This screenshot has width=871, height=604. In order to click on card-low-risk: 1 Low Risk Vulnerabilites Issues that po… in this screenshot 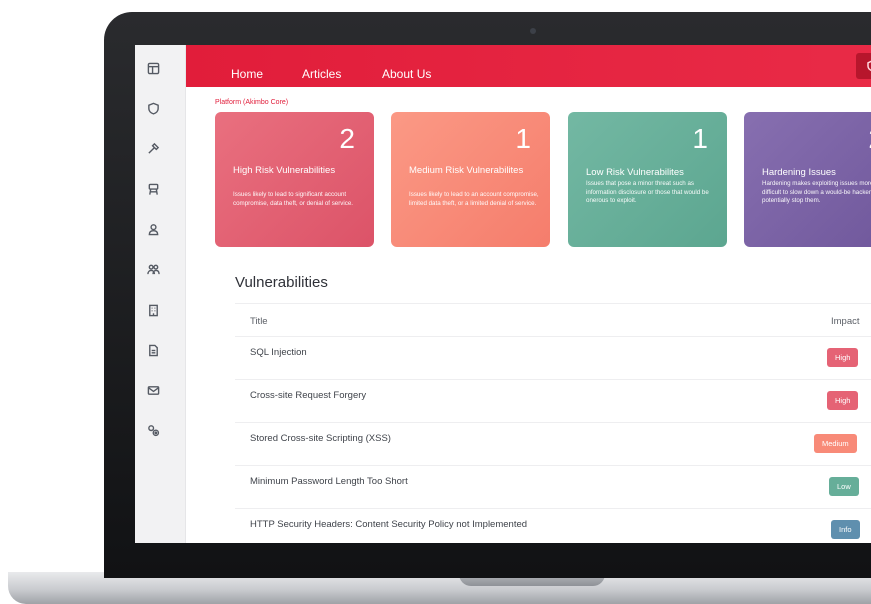, I will do `click(647, 179)`.